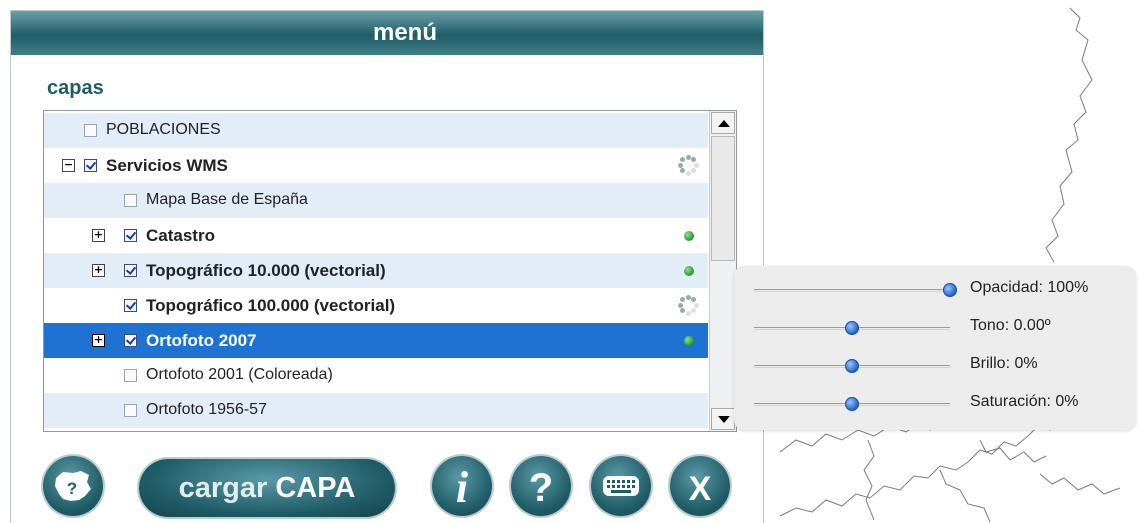  I want to click on layer-row: + Catastro, so click(376, 235).